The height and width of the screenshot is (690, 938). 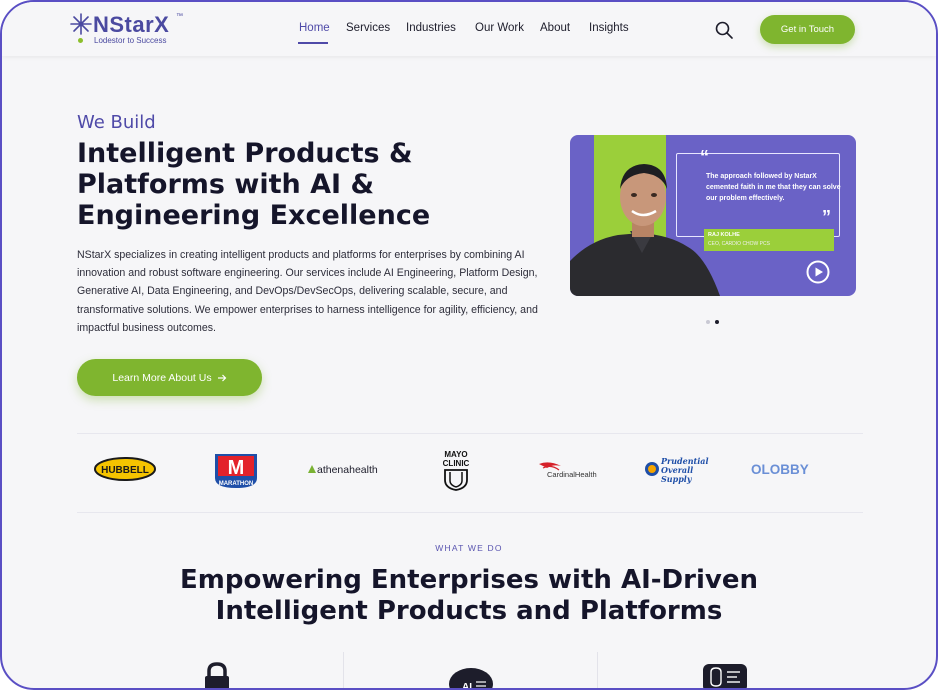 What do you see at coordinates (313, 43) in the screenshot?
I see `nav-active-indicator` at bounding box center [313, 43].